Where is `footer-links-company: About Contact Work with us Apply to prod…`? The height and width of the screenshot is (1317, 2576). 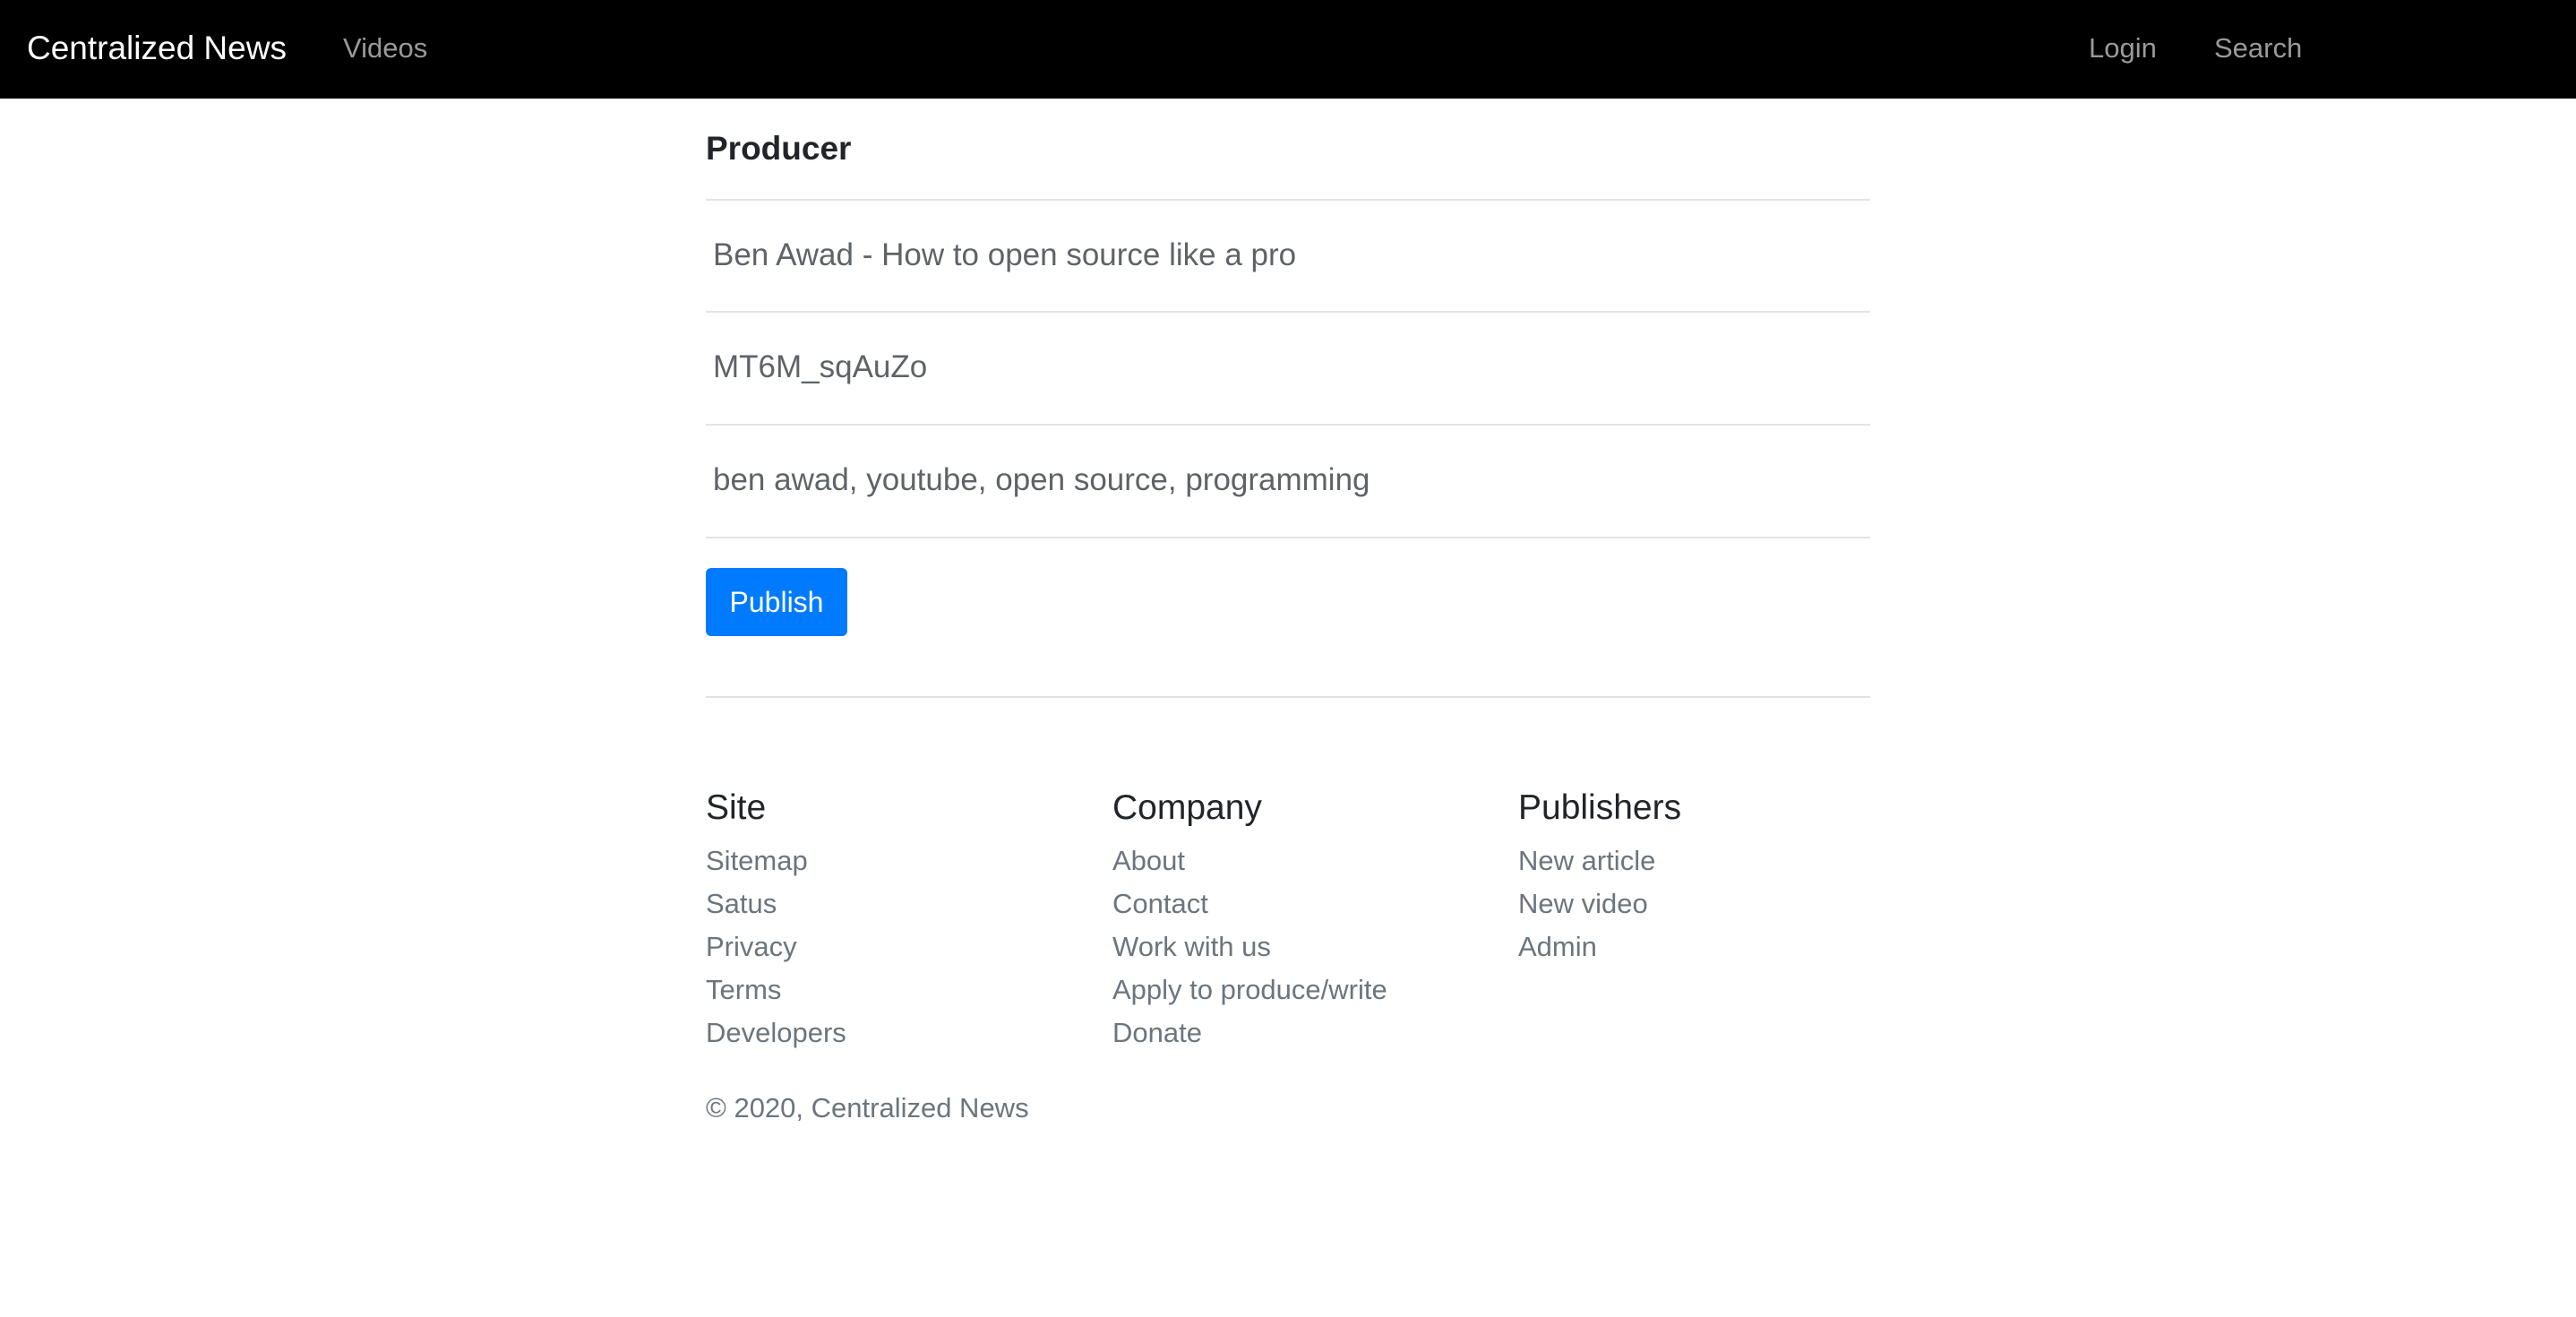
footer-links-company: About Contact Work with us Apply to prod… is located at coordinates (1249, 946).